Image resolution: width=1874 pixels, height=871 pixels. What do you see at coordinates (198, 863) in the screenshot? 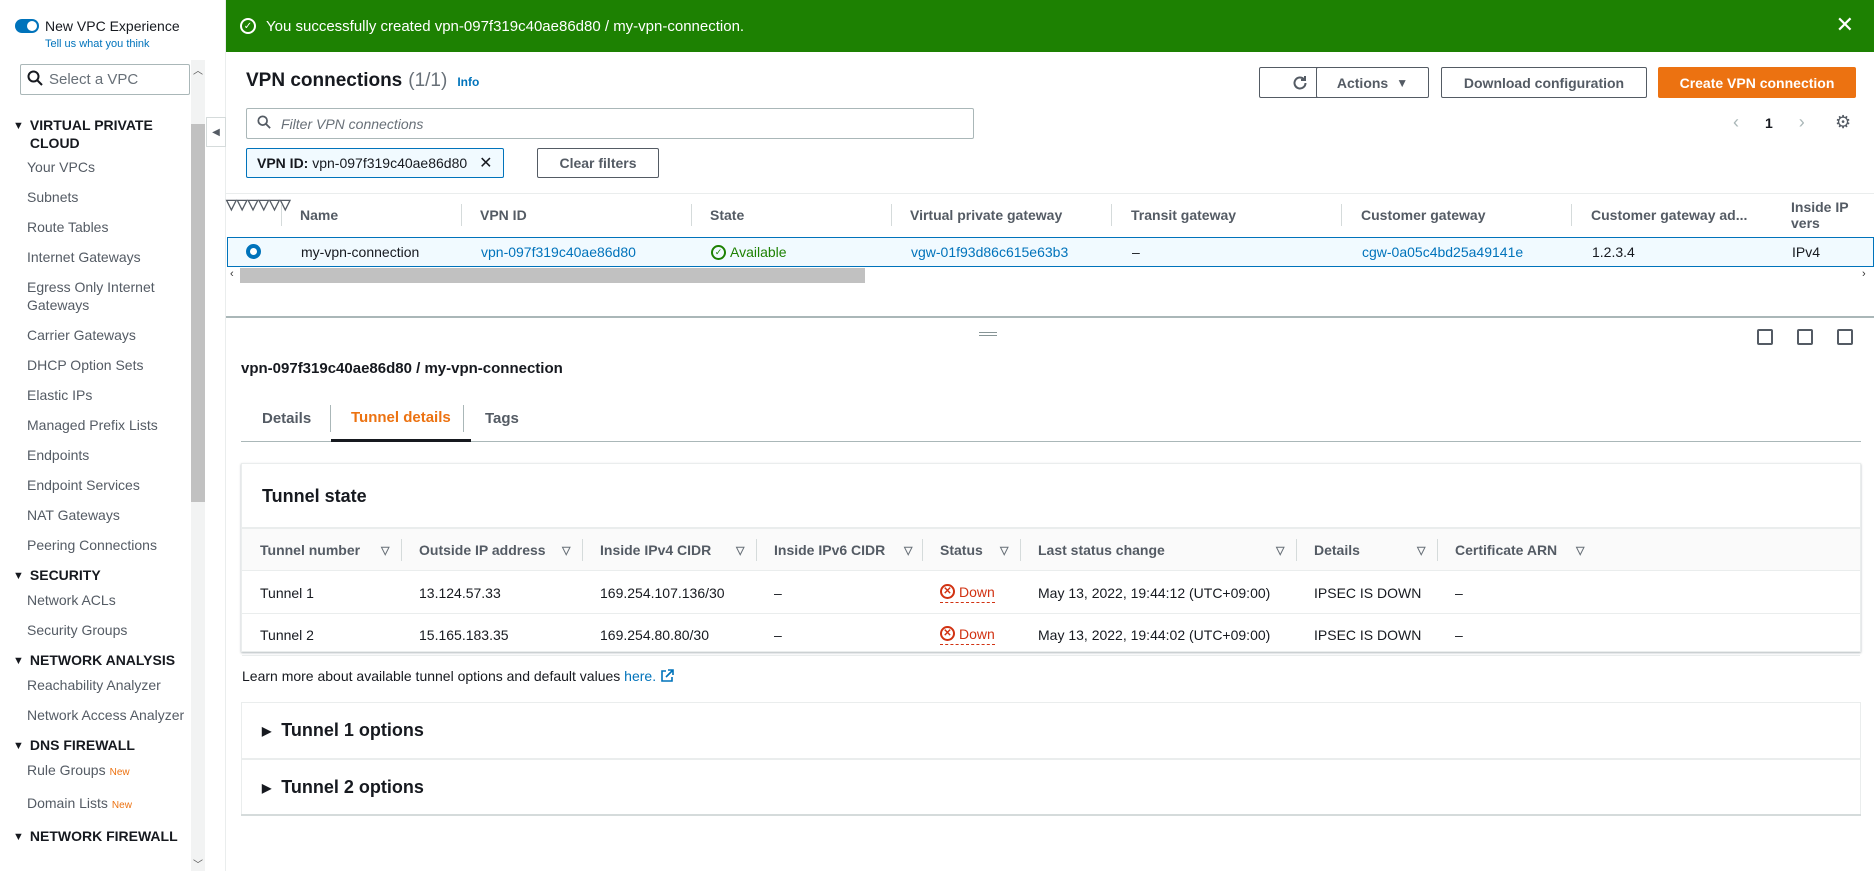
I see `scroll-down-icon: ﹀` at bounding box center [198, 863].